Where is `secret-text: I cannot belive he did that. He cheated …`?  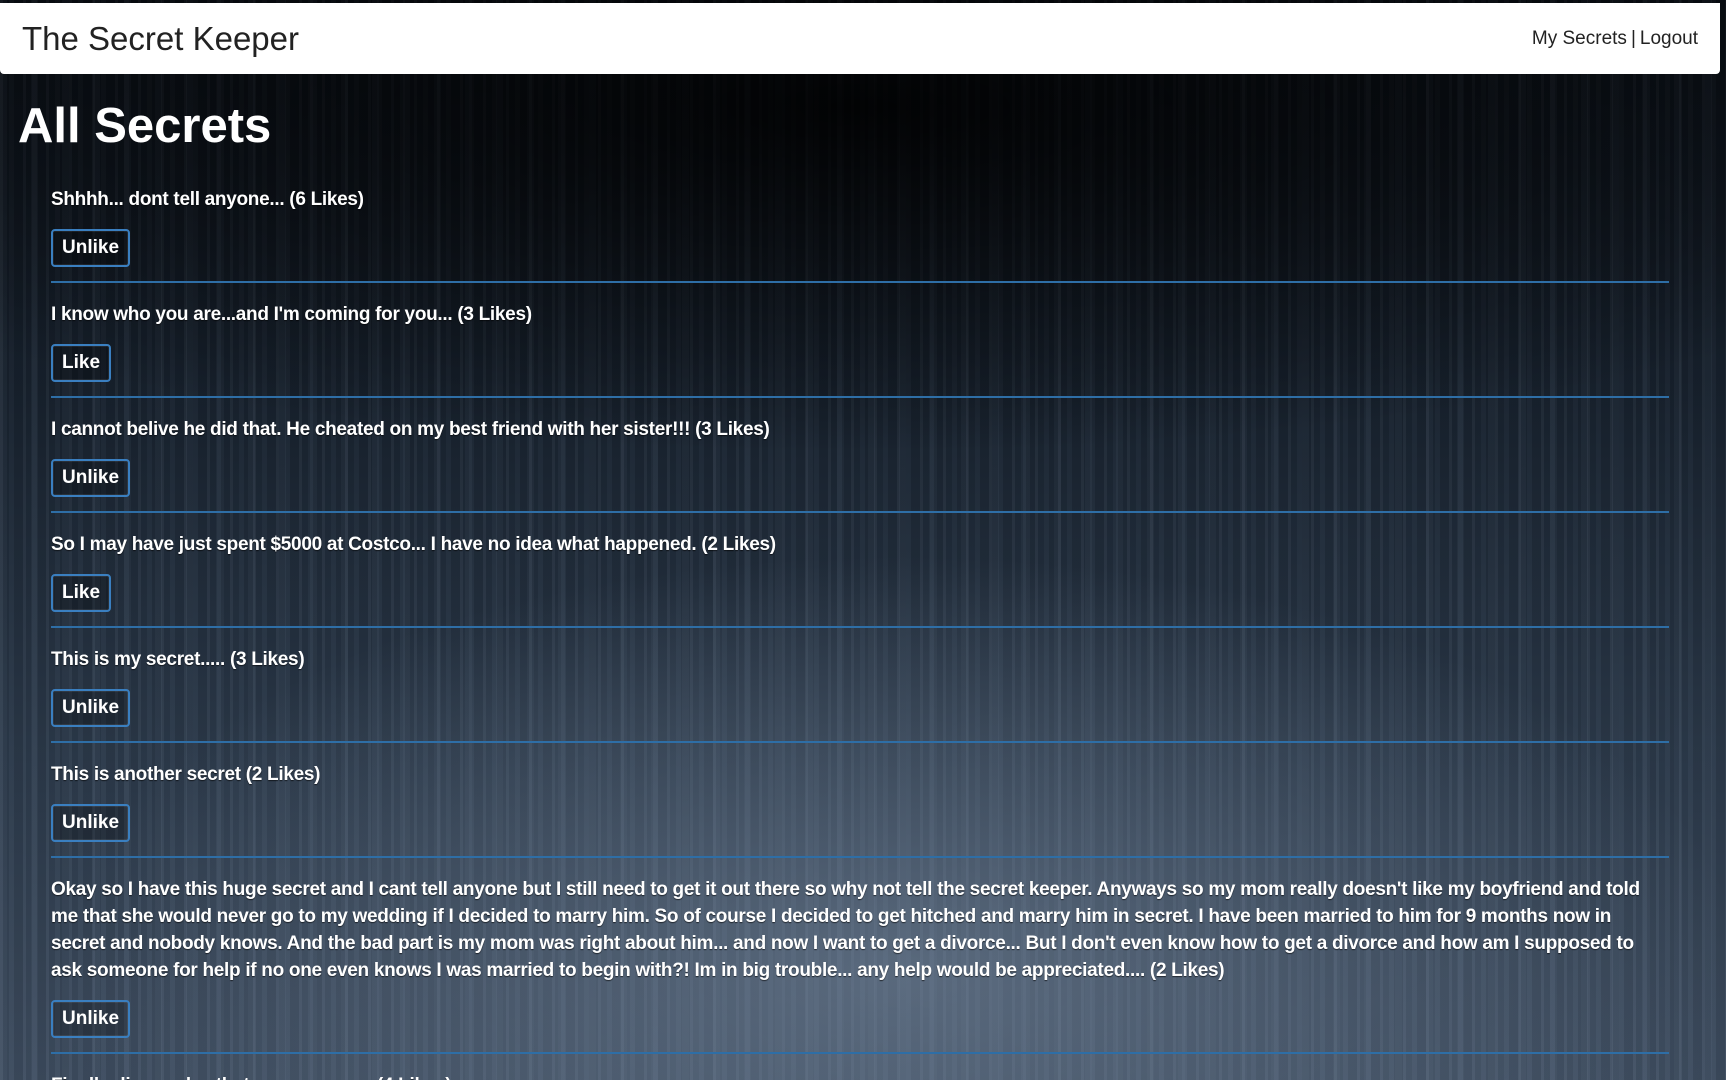 secret-text: I cannot belive he did that. He cheated … is located at coordinates (410, 429).